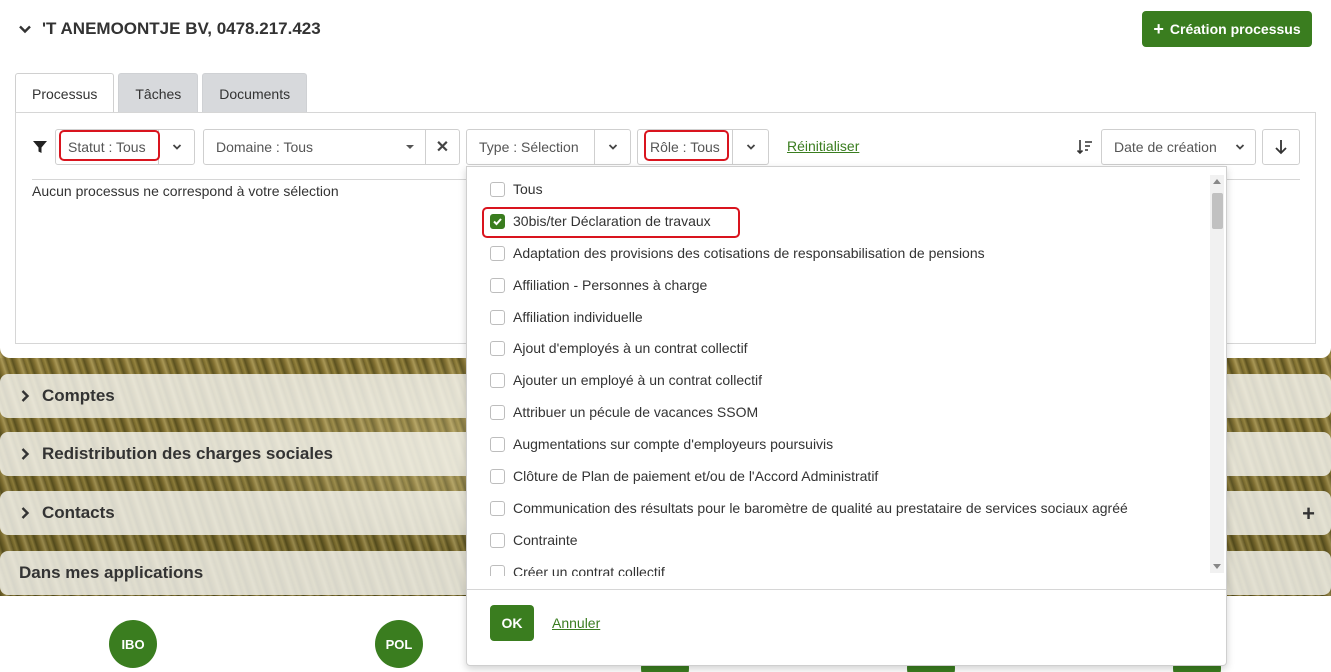 This screenshot has height=672, width=1331. Describe the element at coordinates (65, 93) in the screenshot. I see `tab-processus: Processus` at that location.